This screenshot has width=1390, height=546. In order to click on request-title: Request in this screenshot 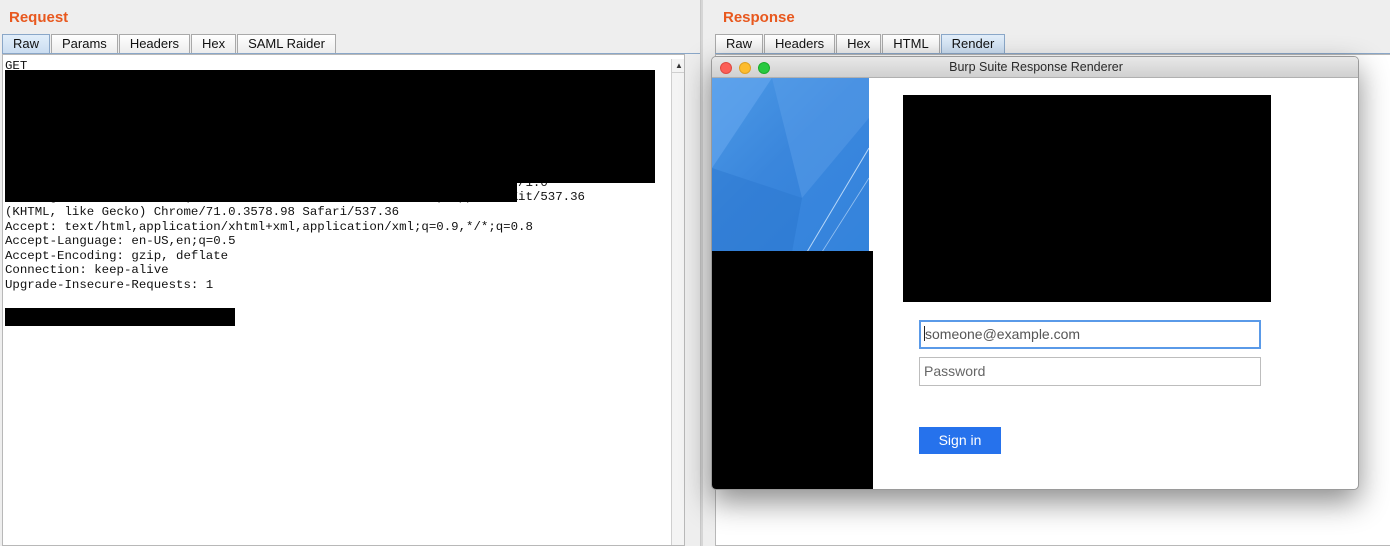, I will do `click(39, 17)`.